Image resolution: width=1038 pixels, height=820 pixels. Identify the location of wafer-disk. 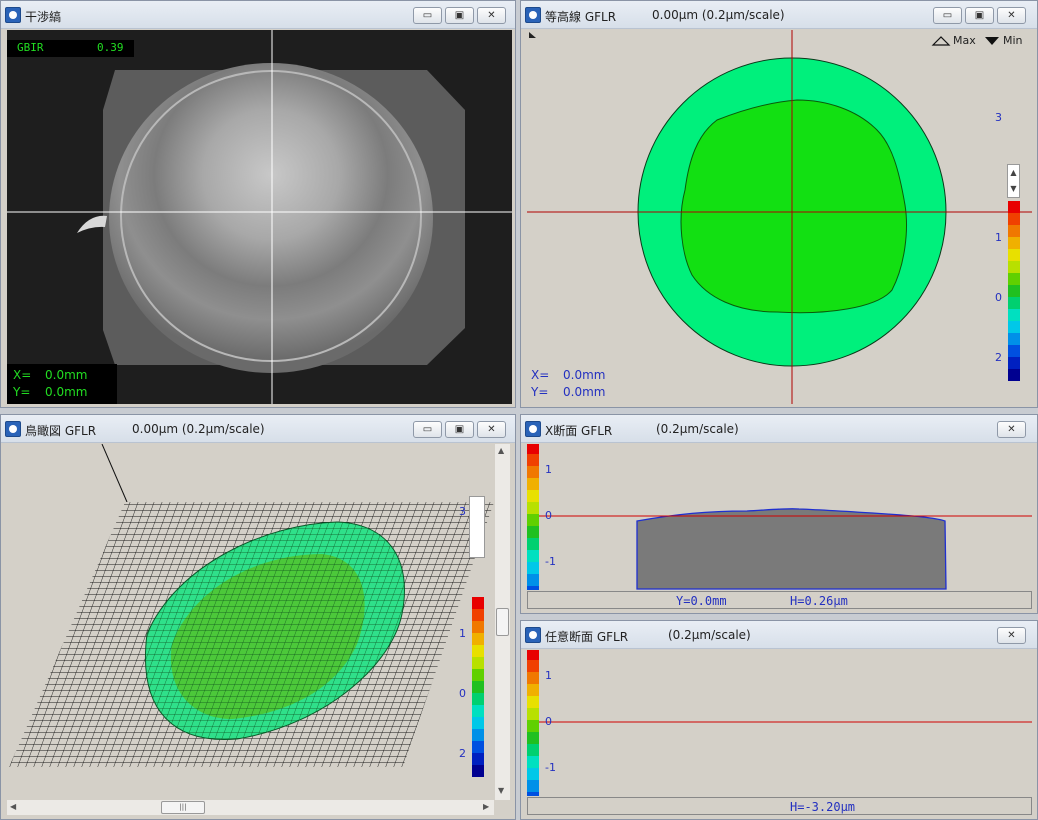
(271, 218).